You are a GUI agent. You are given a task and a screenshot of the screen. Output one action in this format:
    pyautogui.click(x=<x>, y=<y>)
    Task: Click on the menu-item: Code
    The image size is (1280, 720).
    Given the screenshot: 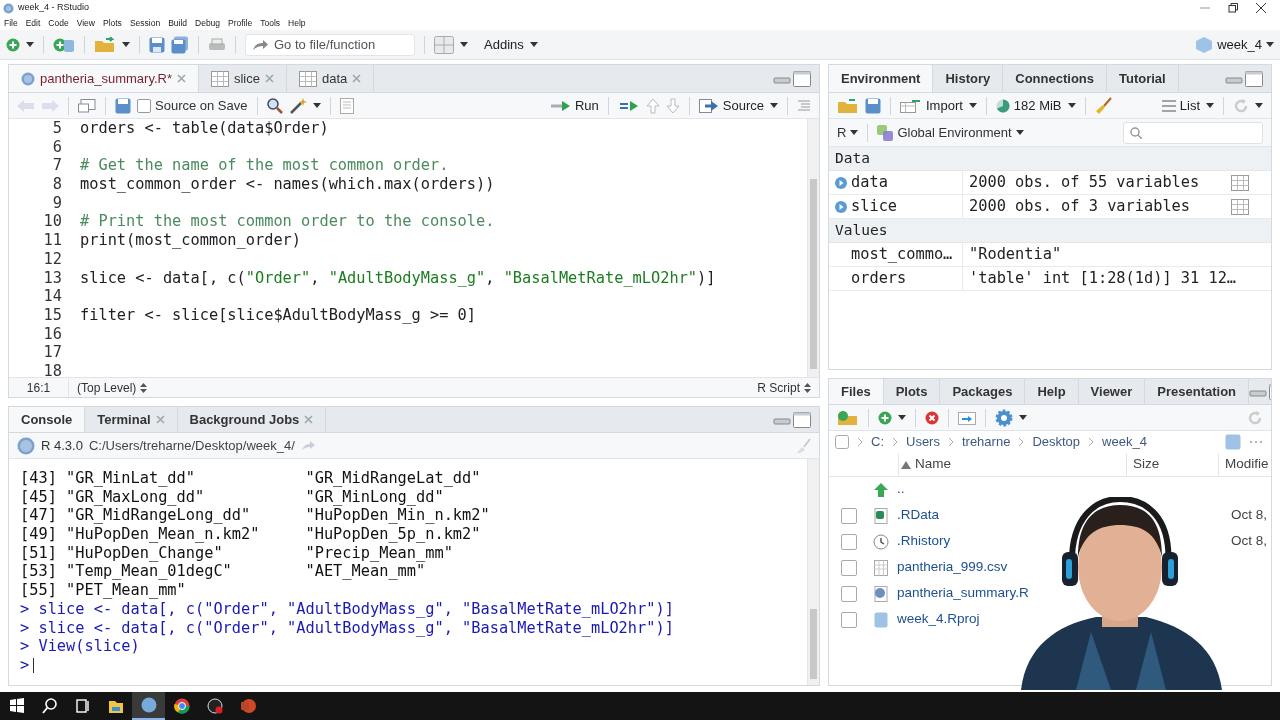 What is the action you would take?
    pyautogui.click(x=58, y=23)
    